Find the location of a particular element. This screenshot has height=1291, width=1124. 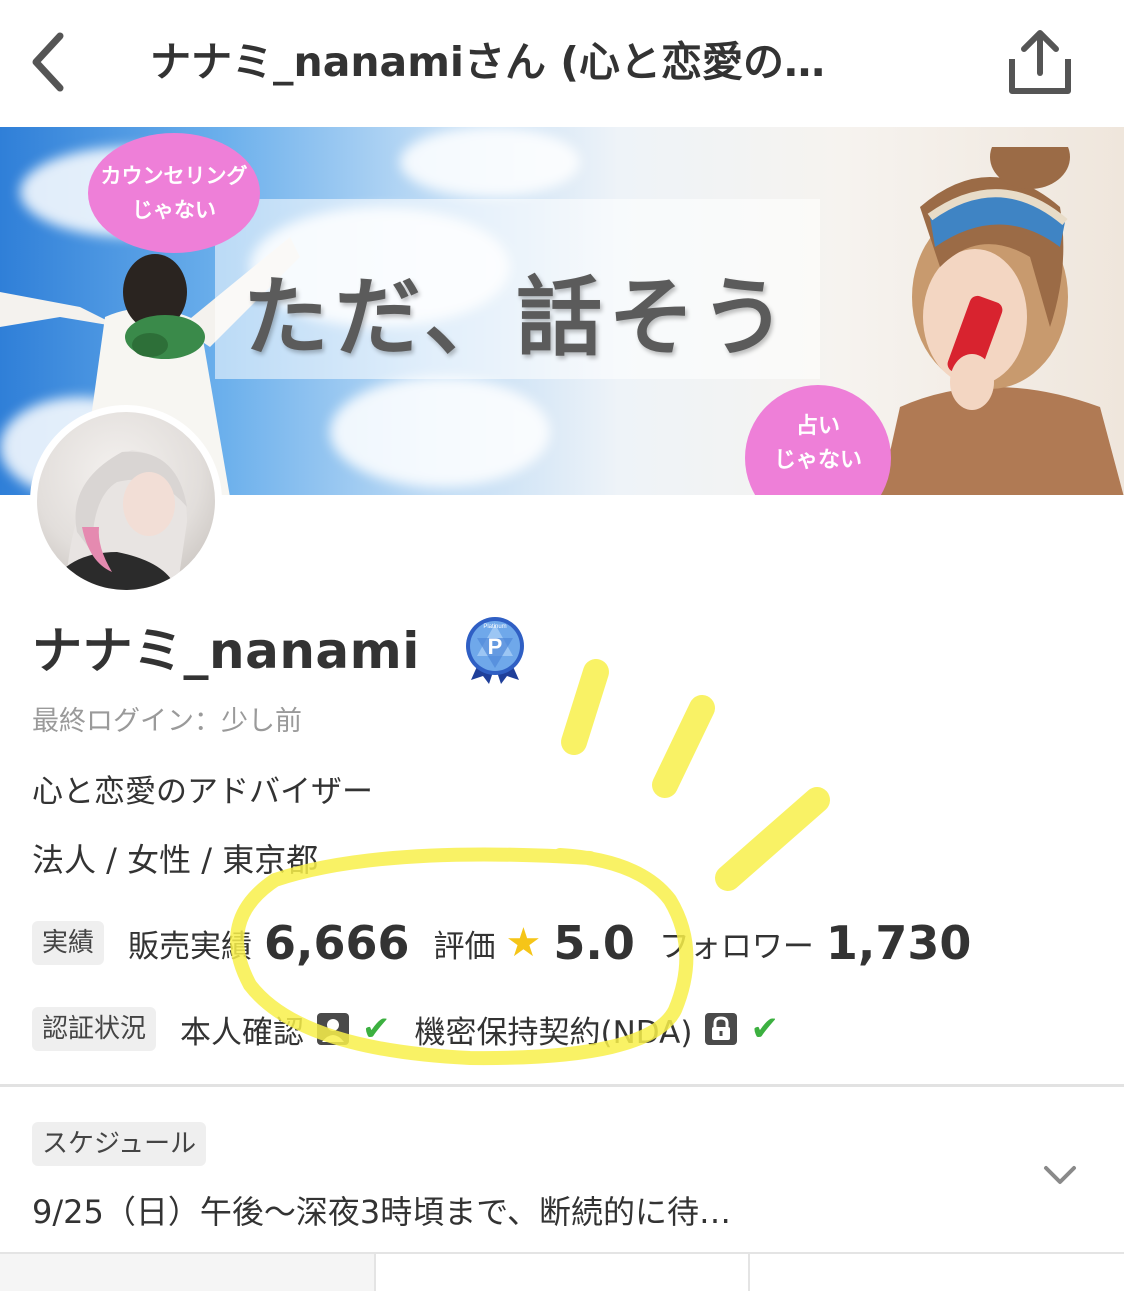

nda-check-icon: ✔ is located at coordinates (764, 1029).